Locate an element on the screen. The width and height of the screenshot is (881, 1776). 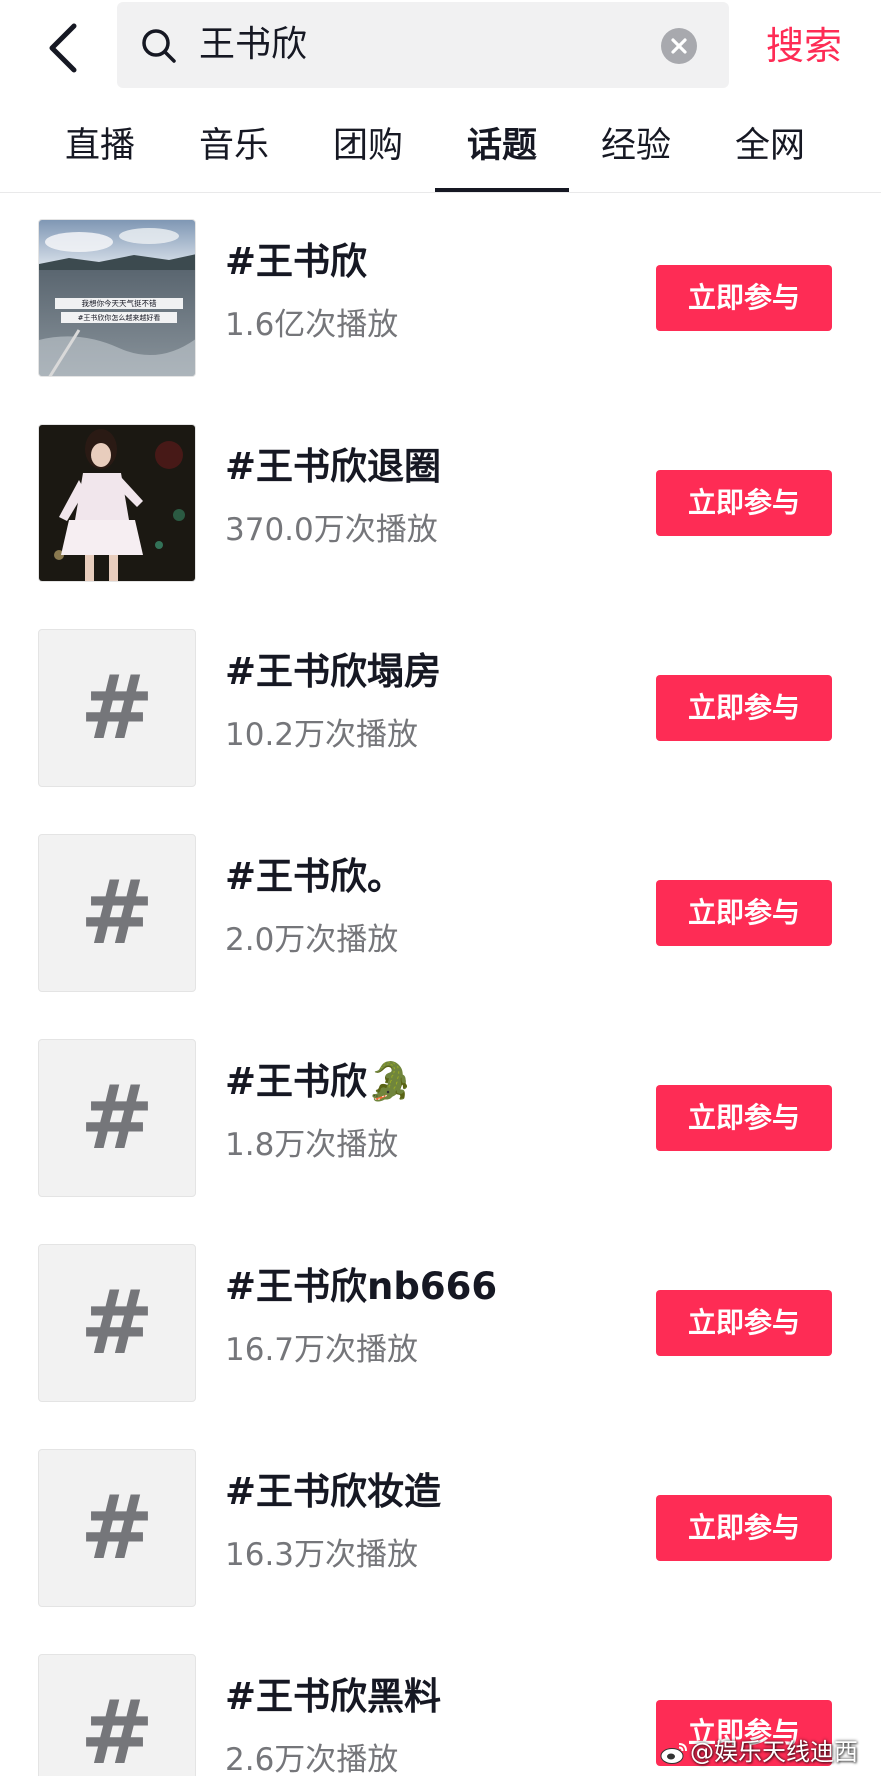
topic-item: #王书欣退圈 370.0万次播放 立即参与 is located at coordinates (440, 500).